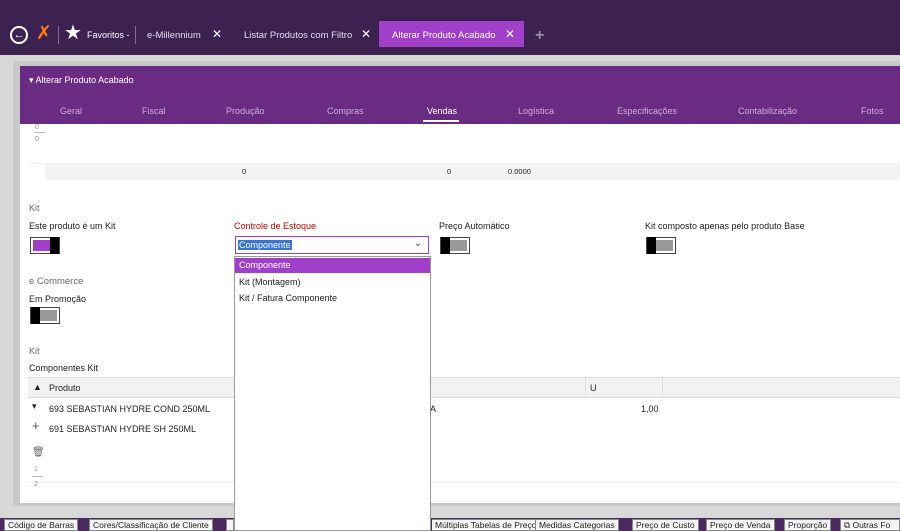 The height and width of the screenshot is (531, 900). Describe the element at coordinates (418, 243) in the screenshot. I see `chevron-down-icon: ⌄` at that location.